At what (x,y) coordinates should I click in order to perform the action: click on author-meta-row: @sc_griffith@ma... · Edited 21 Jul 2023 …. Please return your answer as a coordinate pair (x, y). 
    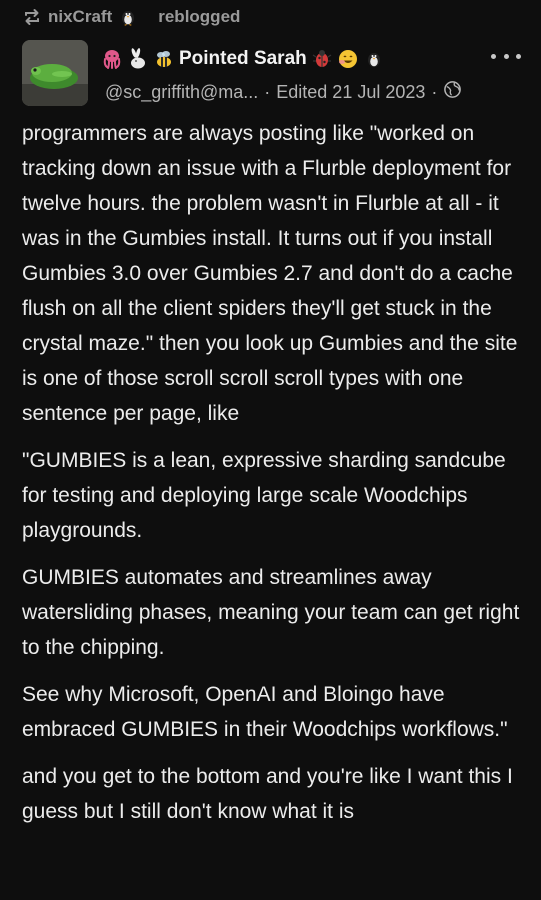
    Looking at the image, I should click on (283, 92).